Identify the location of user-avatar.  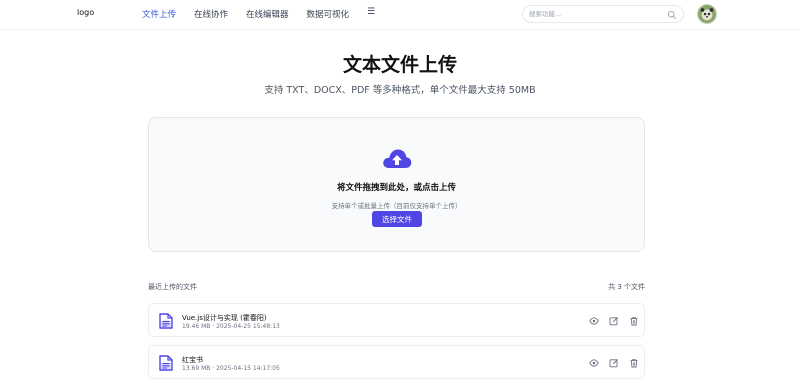
(707, 14).